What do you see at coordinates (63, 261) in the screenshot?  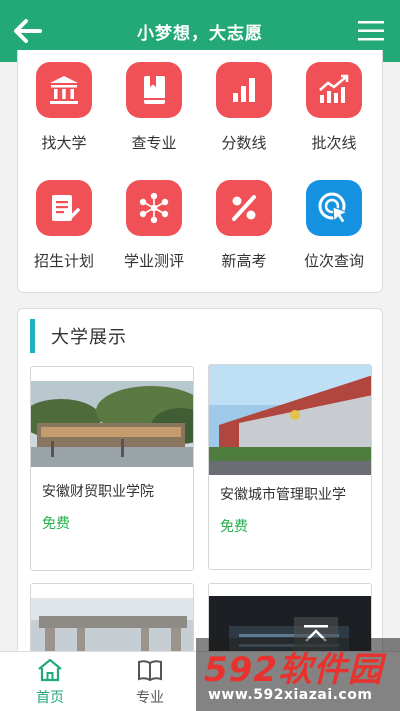 I see `function-label: 招生计划` at bounding box center [63, 261].